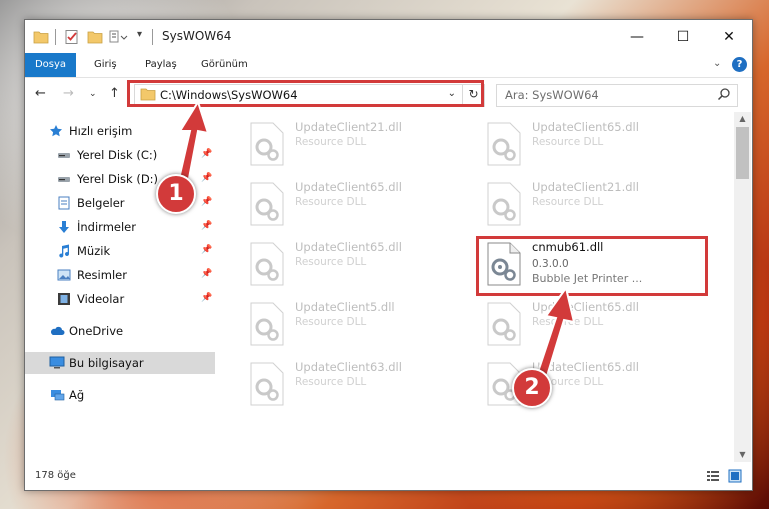  Describe the element at coordinates (58, 395) in the screenshot. I see `network-icon` at that location.